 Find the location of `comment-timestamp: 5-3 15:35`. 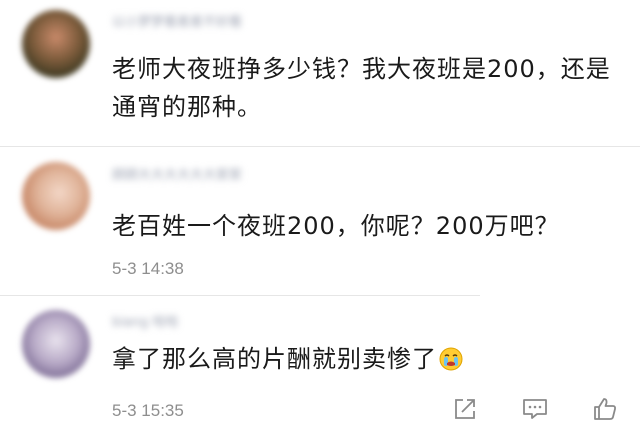

comment-timestamp: 5-3 15:35 is located at coordinates (148, 410).